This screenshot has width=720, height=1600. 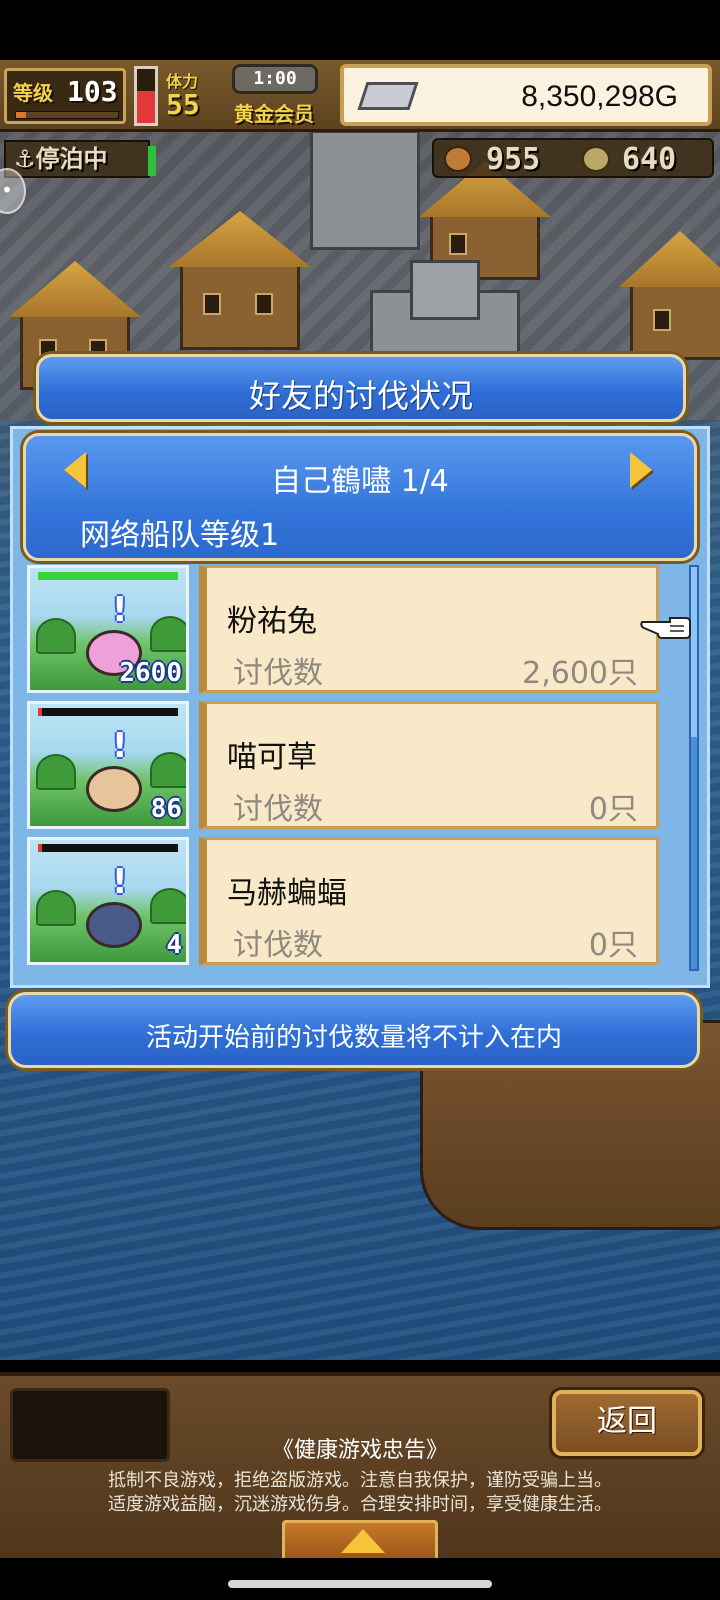 I want to click on level-box: 等级 103, so click(x=65, y=96).